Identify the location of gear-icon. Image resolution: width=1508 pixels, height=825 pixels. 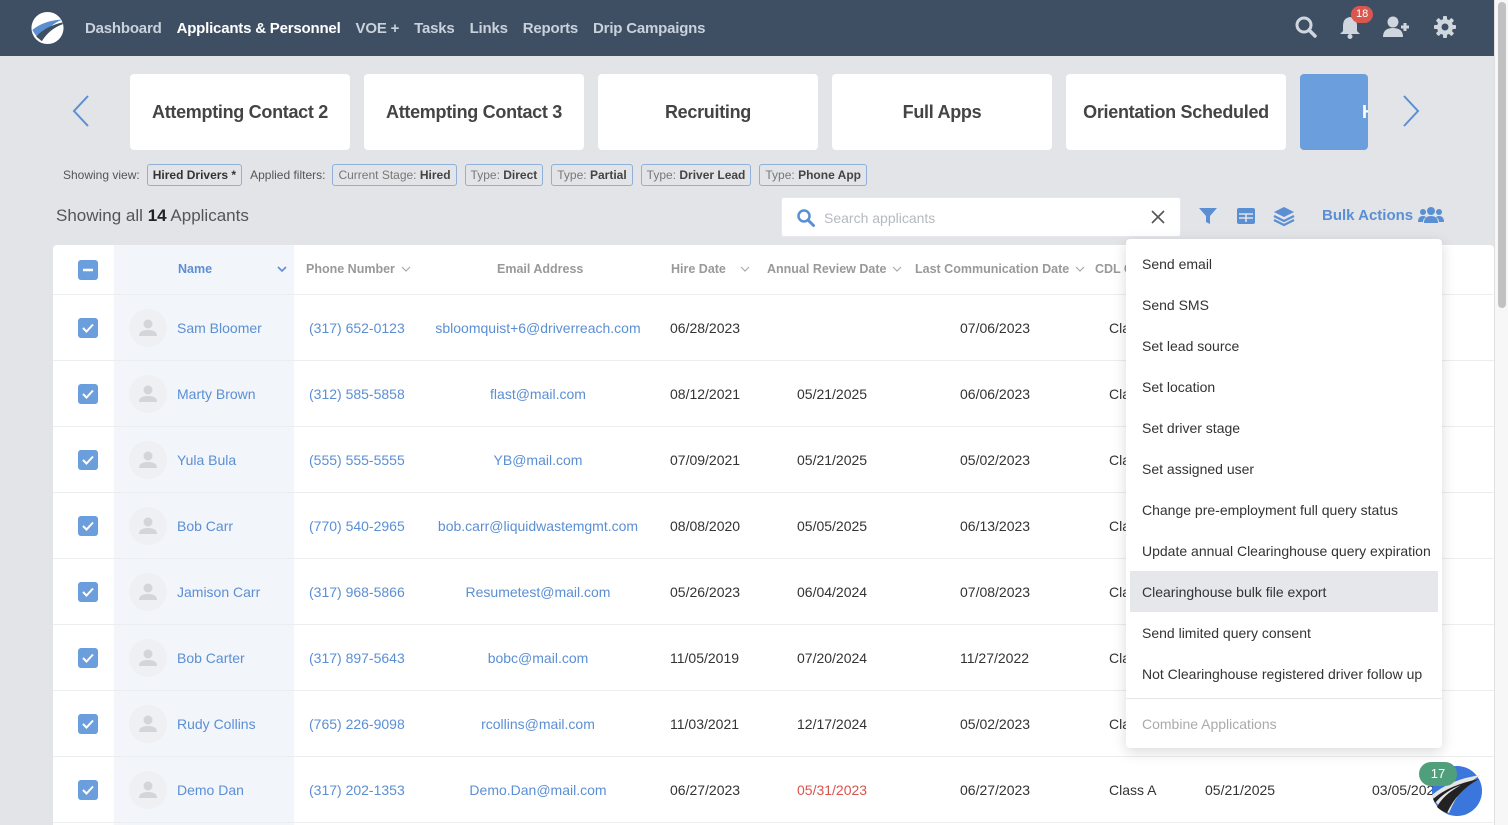
(1445, 27).